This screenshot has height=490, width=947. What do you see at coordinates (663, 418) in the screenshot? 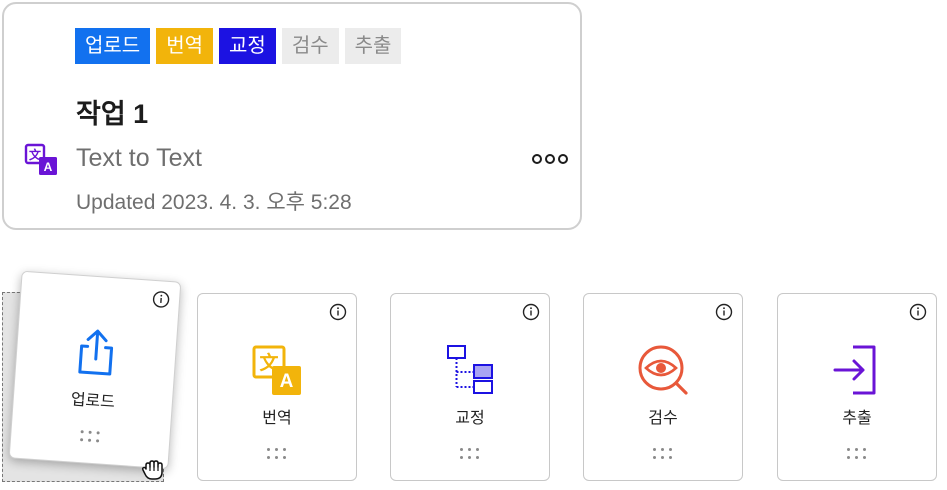
I see `step-label: 검수` at bounding box center [663, 418].